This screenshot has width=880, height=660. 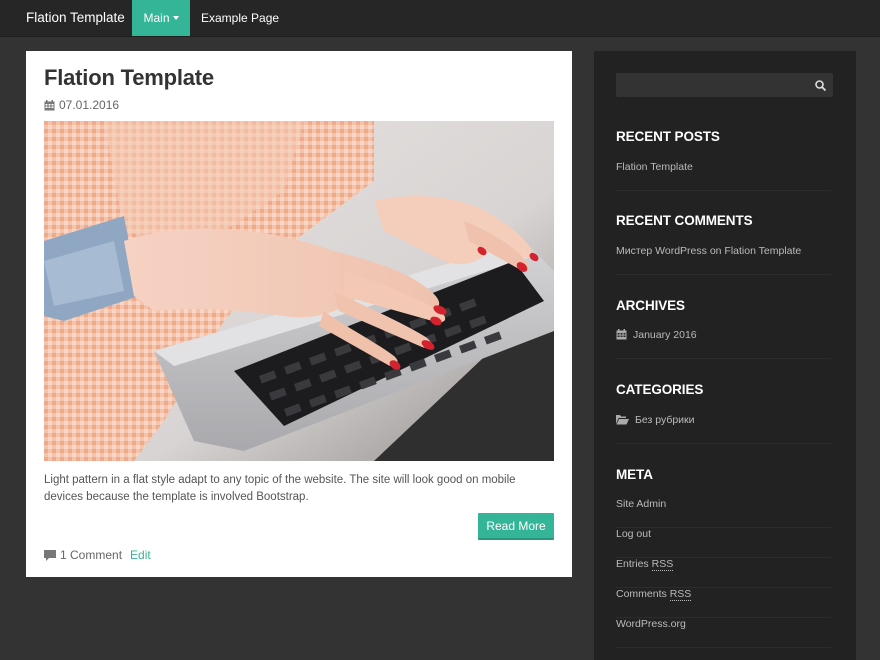 What do you see at coordinates (643, 594) in the screenshot?
I see `comments-rss-prefix: Comments` at bounding box center [643, 594].